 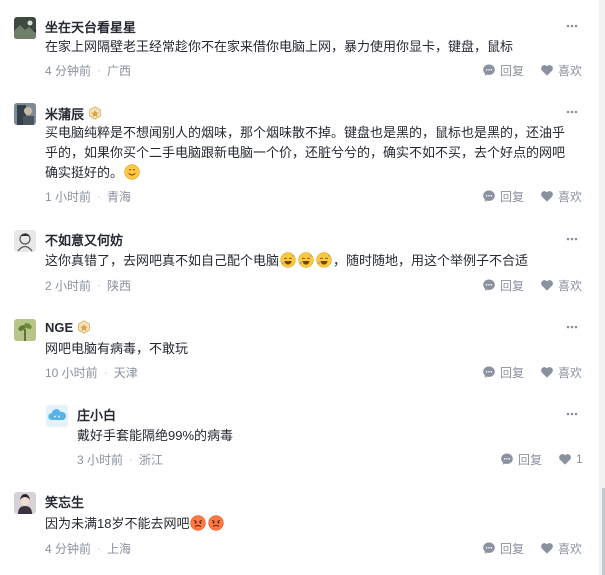 What do you see at coordinates (96, 414) in the screenshot?
I see `reply-username: 庄小白` at bounding box center [96, 414].